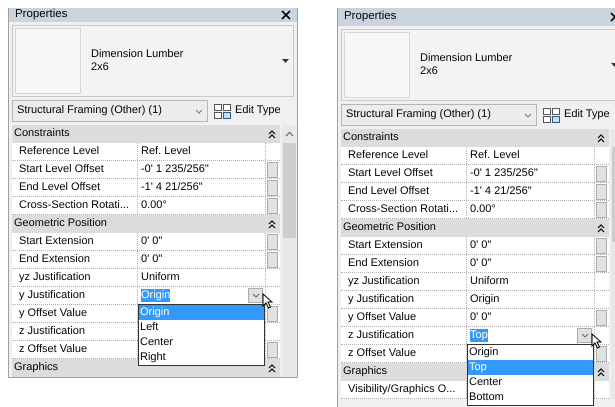 The width and height of the screenshot is (615, 407). I want to click on scroll-up-icon, so click(289, 134).